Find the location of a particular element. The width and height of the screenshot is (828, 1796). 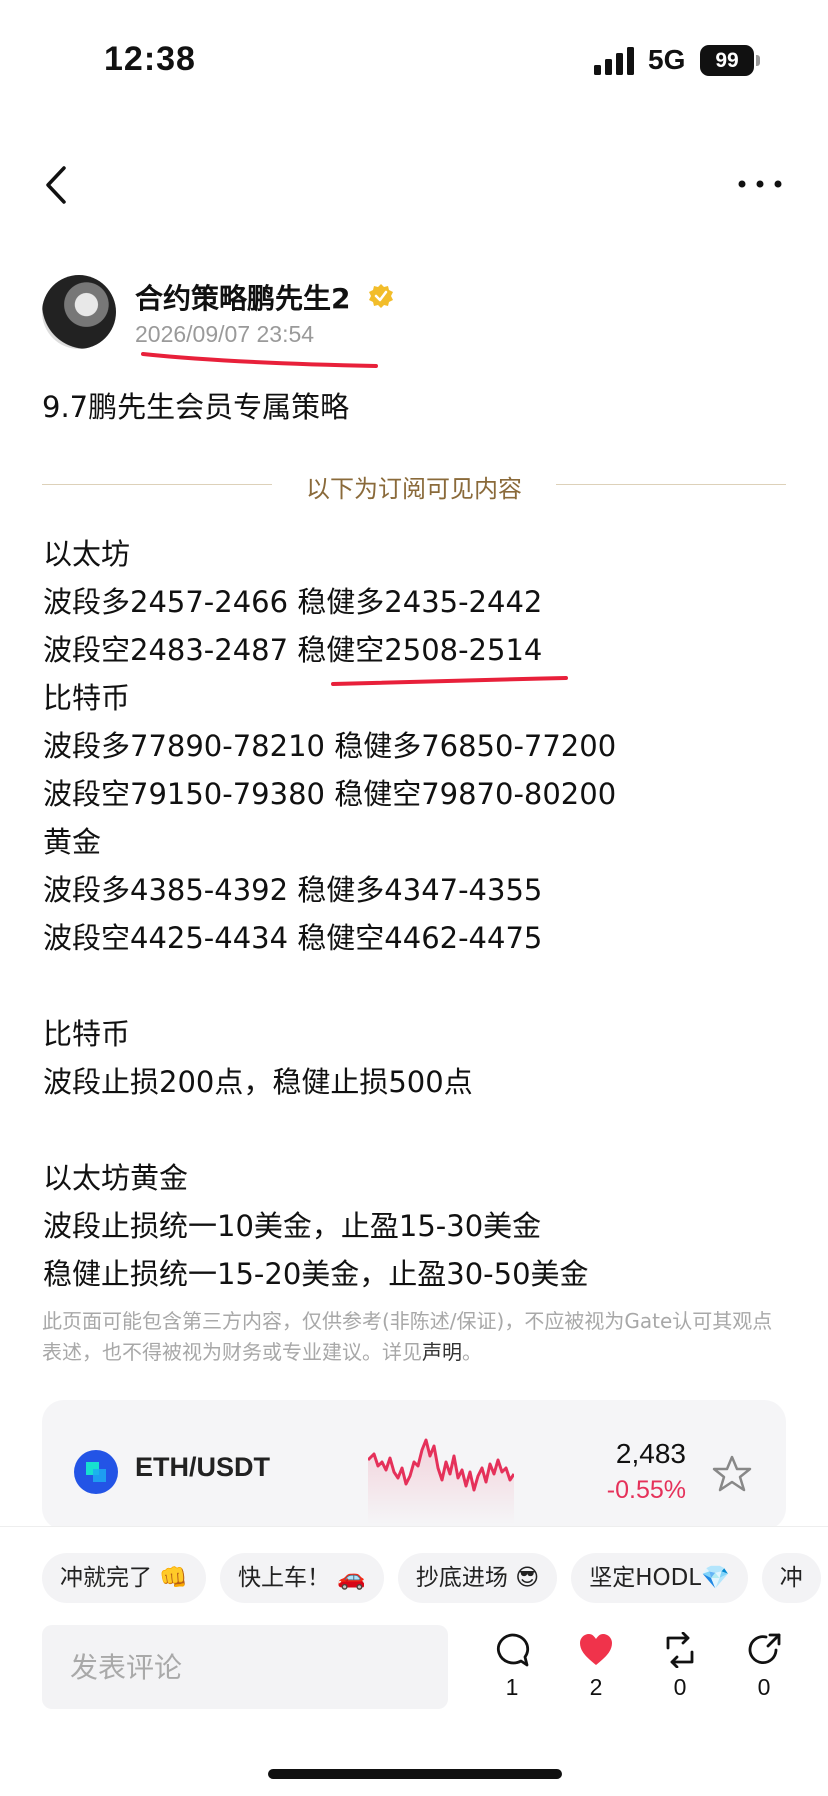

content-line: 波段空4425-4434 稳健空4462-4475 is located at coordinates (293, 938).